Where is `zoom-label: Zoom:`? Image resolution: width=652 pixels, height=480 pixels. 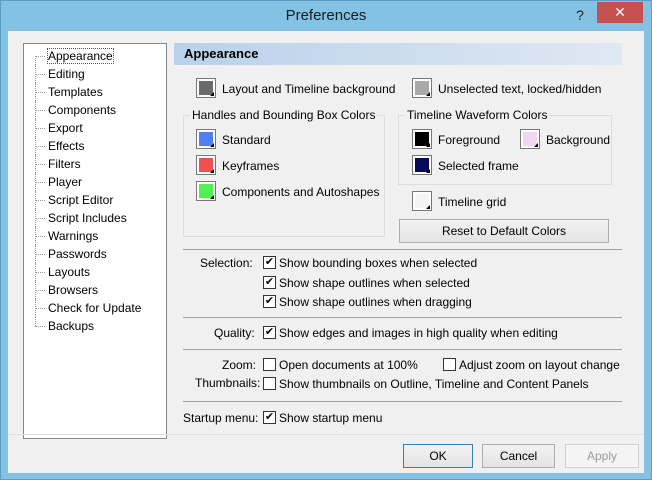 zoom-label: Zoom: is located at coordinates (239, 365).